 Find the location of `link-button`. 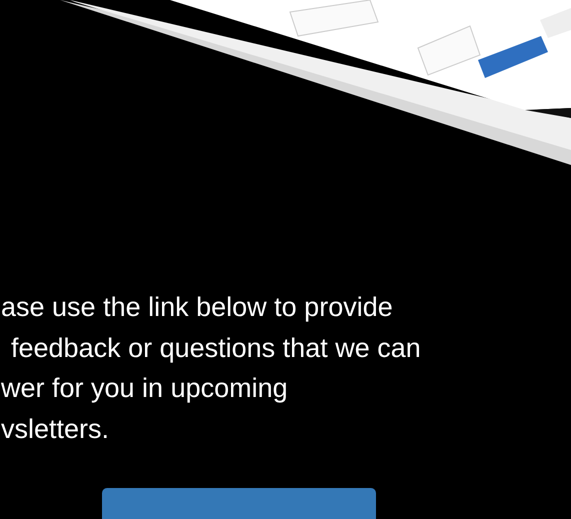

link-button is located at coordinates (239, 503).